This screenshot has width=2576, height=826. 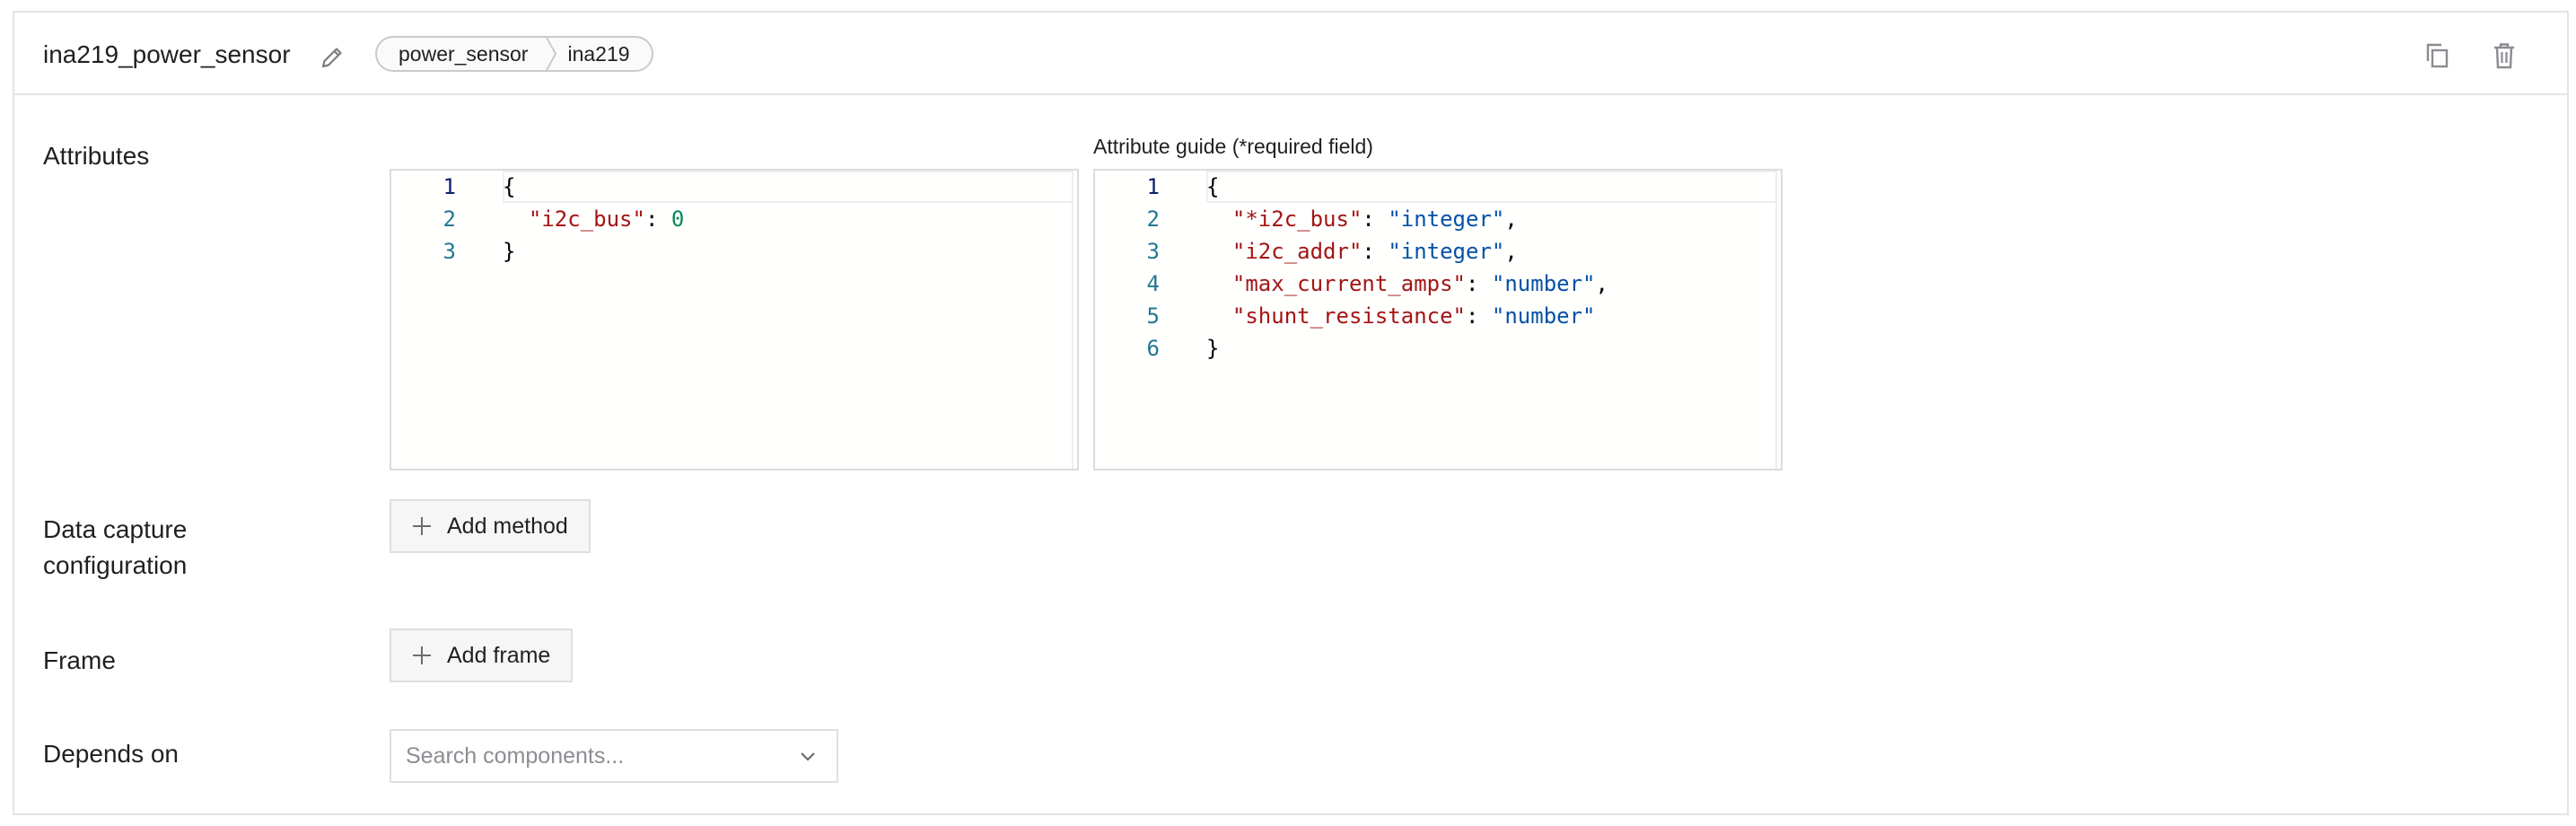 I want to click on component-name: ina219_power_sensor, so click(x=167, y=54).